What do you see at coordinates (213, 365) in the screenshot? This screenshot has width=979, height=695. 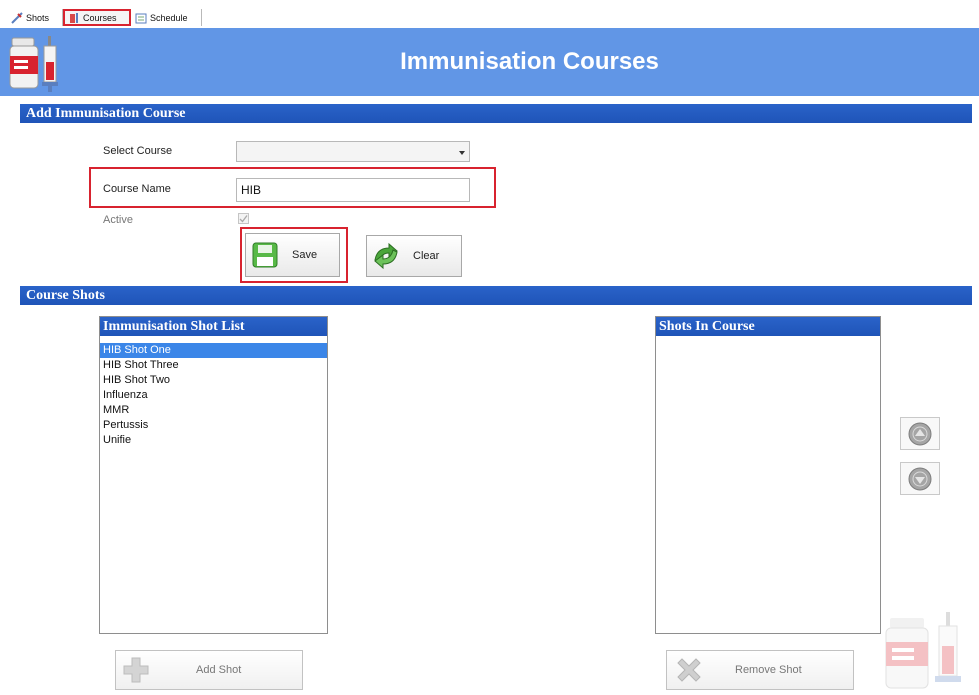 I see `list-item: HIB Shot Three` at bounding box center [213, 365].